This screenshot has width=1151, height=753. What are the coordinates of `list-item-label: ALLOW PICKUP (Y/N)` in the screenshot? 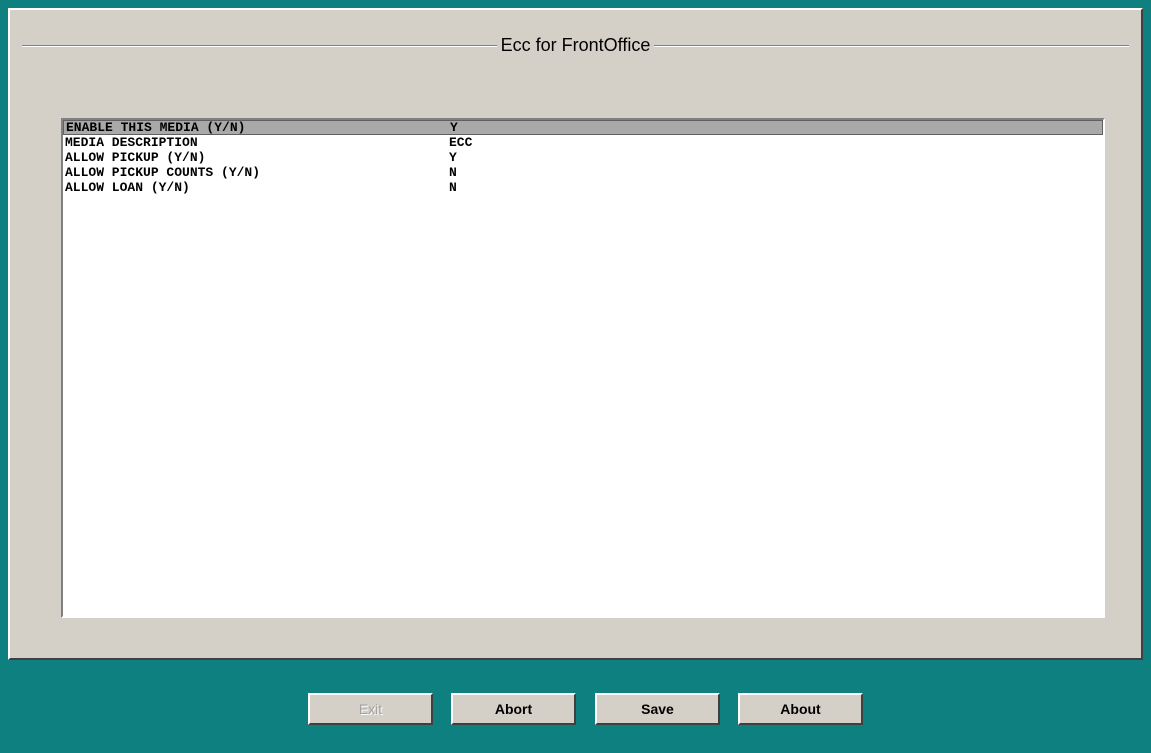 It's located at (135, 157).